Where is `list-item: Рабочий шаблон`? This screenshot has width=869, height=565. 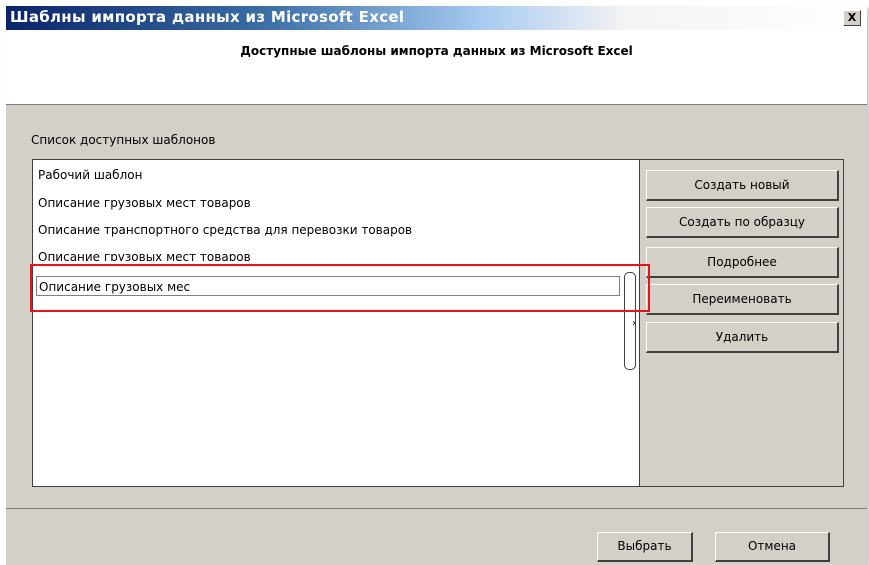
list-item: Рабочий шаблон is located at coordinates (90, 175).